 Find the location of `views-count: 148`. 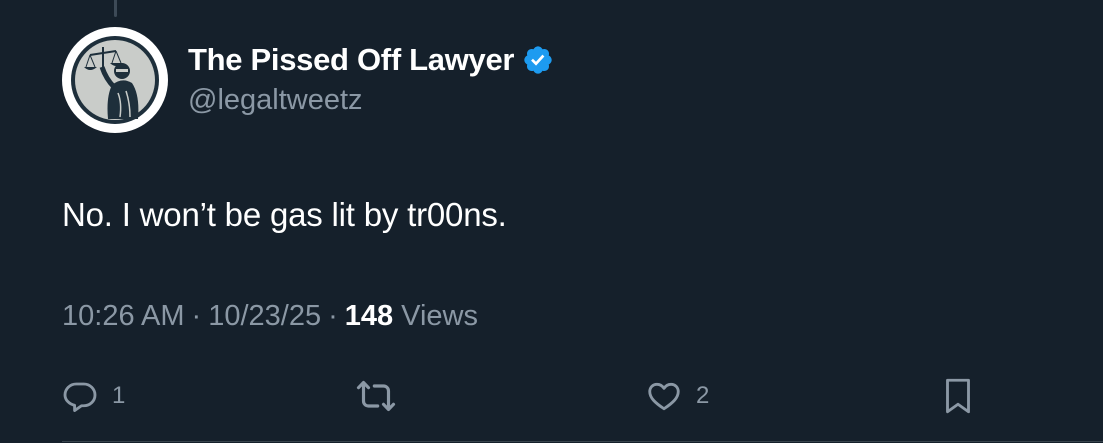

views-count: 148 is located at coordinates (369, 316).